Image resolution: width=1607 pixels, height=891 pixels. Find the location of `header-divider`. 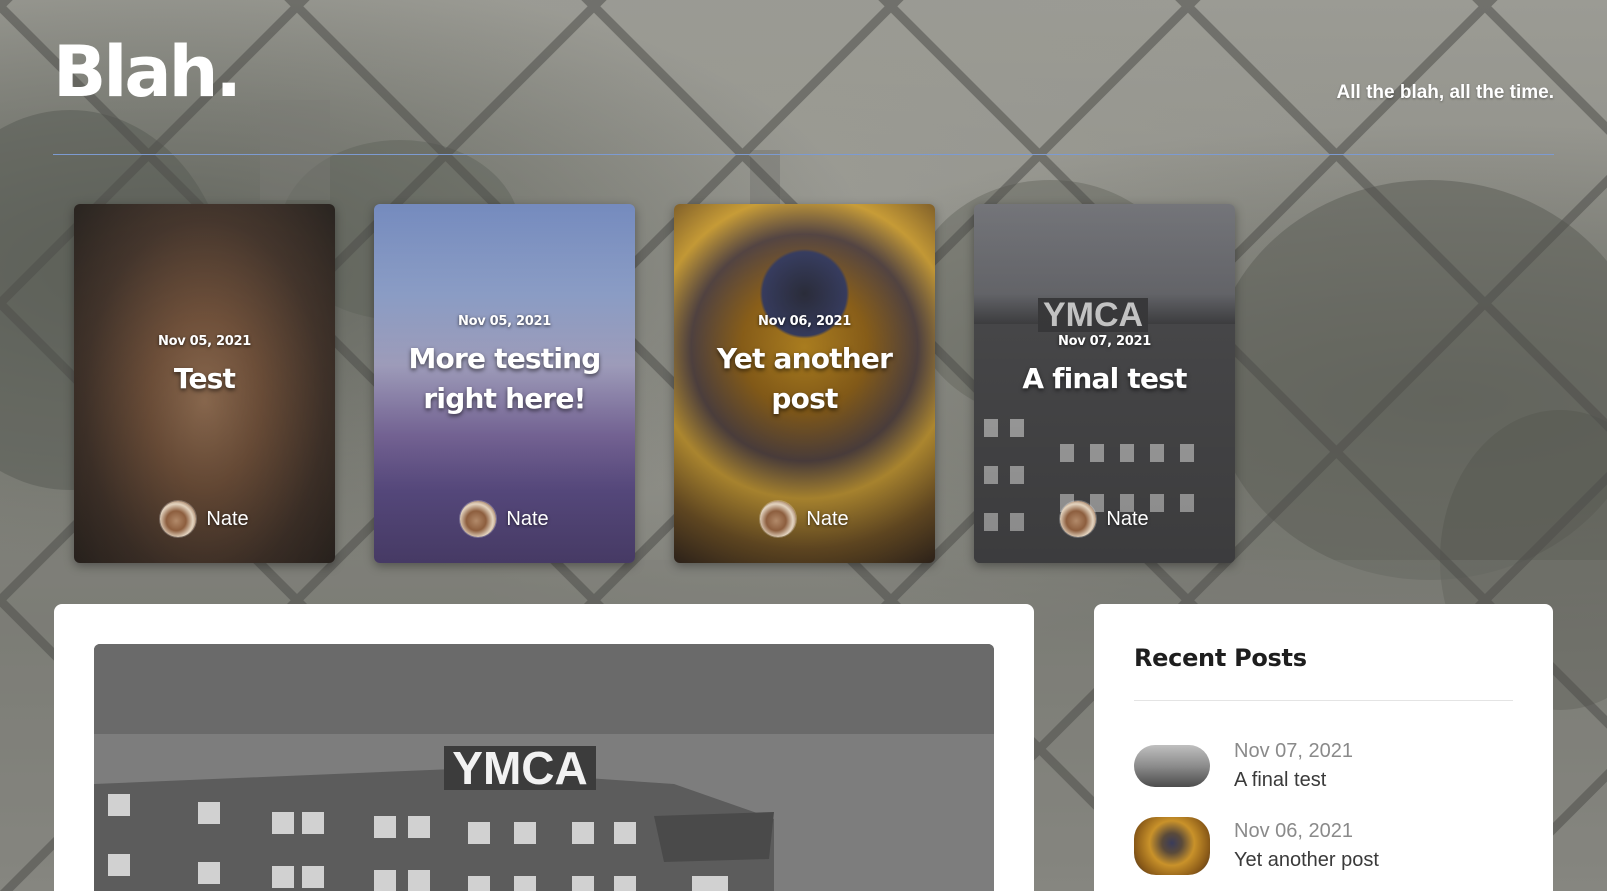

header-divider is located at coordinates (803, 154).